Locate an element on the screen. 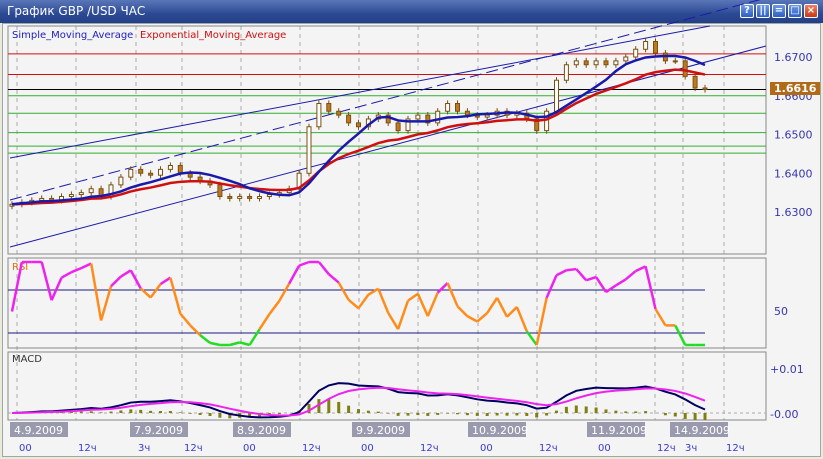 This screenshot has width=823, height=459. price-tick: 1.6700 is located at coordinates (793, 57).